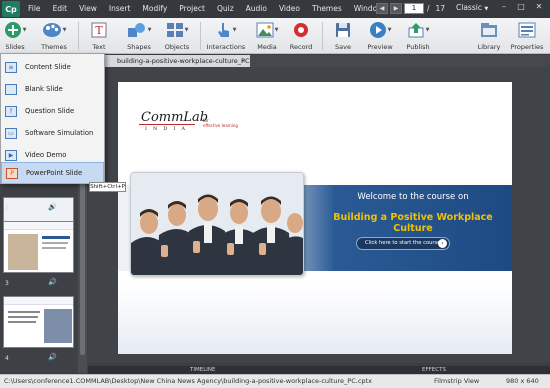 The height and width of the screenshot is (388, 550). I want to click on thumbnail-image, so click(58, 326).